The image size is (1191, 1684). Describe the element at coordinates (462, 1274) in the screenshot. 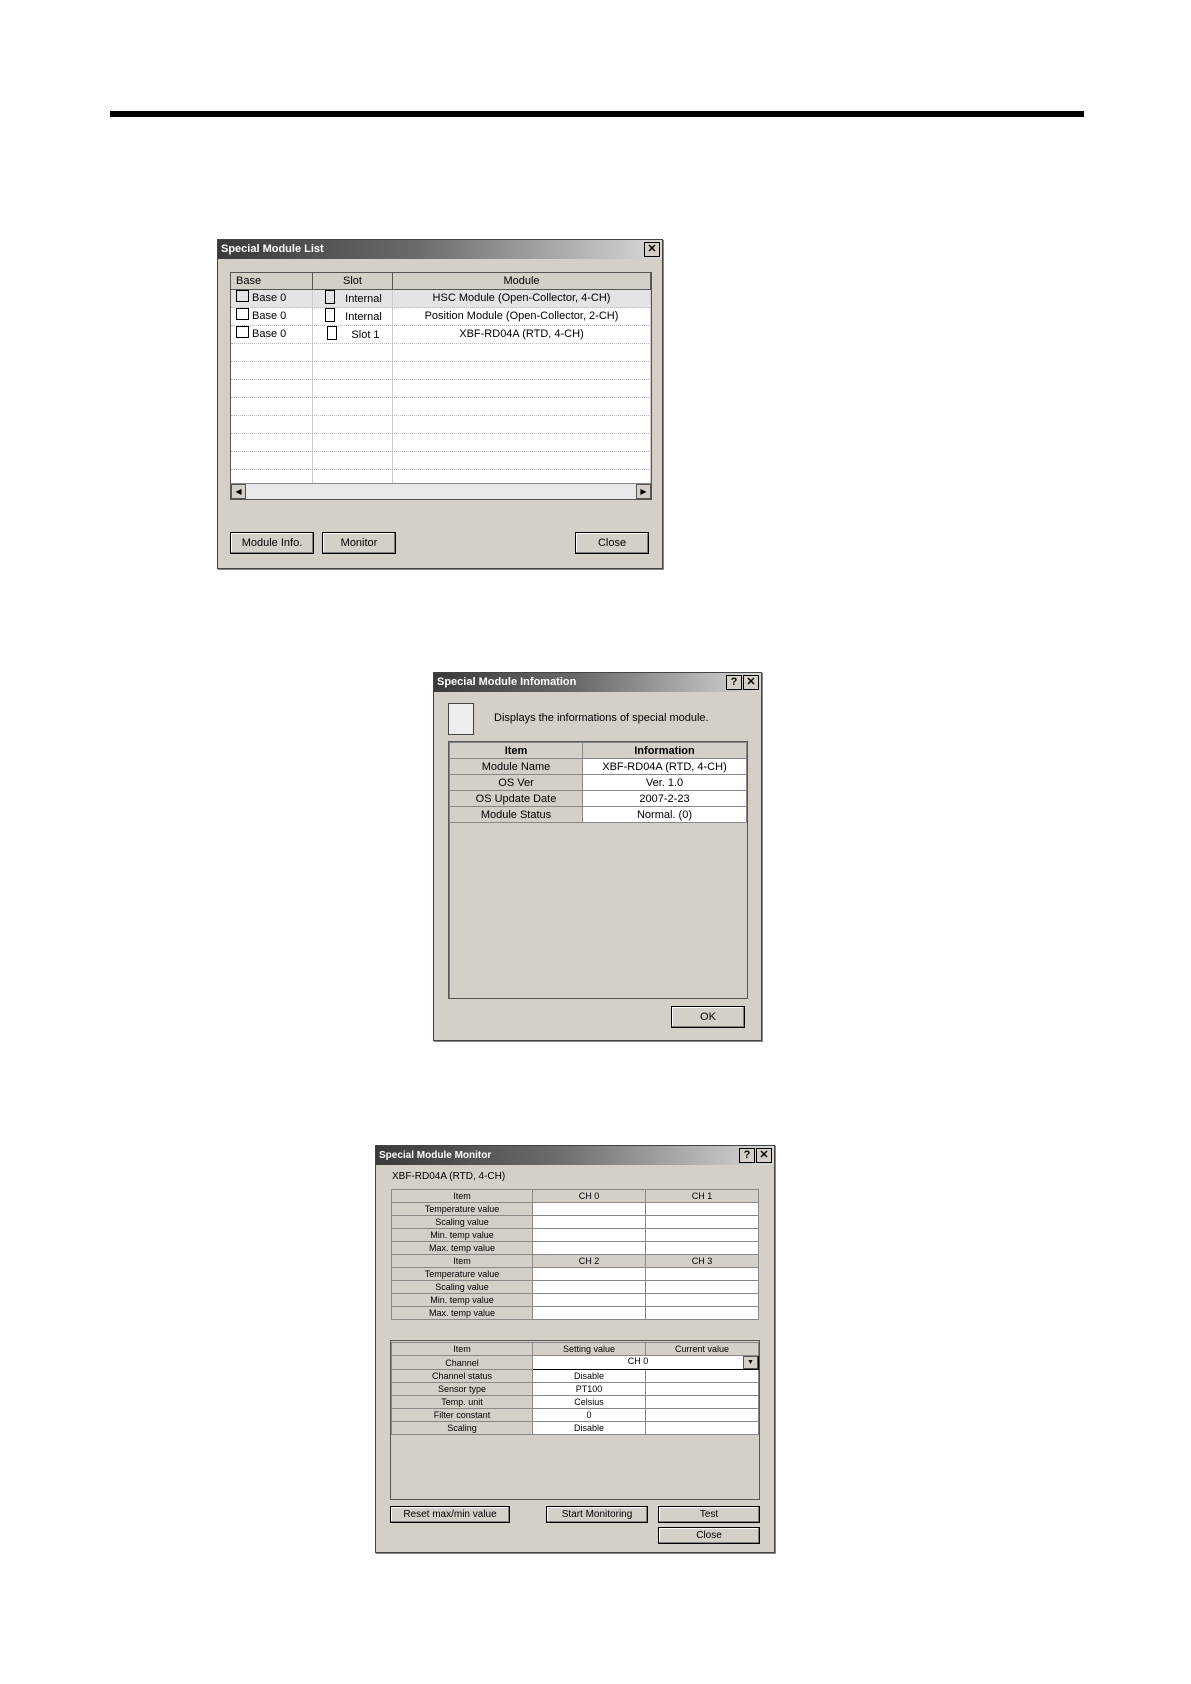

I see `item-label: Temperature value` at that location.